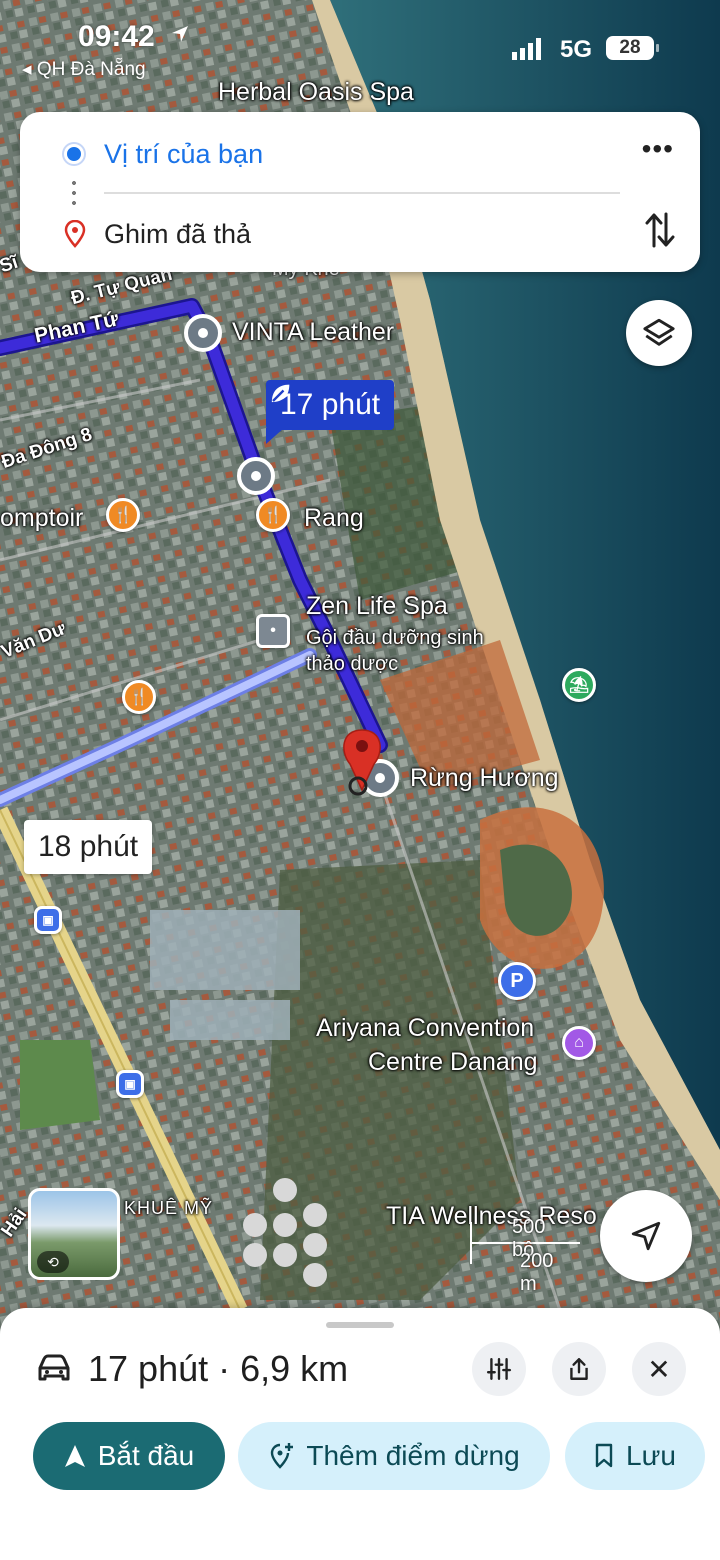 The height and width of the screenshot is (1560, 720). What do you see at coordinates (660, 230) in the screenshot?
I see `swap-vertical-icon` at bounding box center [660, 230].